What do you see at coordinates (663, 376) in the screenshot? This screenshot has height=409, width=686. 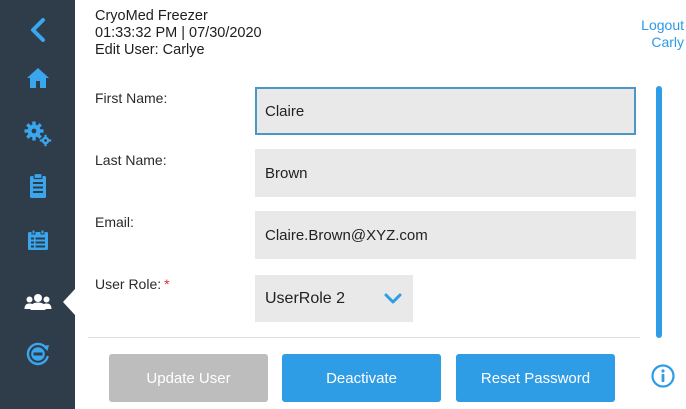 I see `info-icon` at bounding box center [663, 376].